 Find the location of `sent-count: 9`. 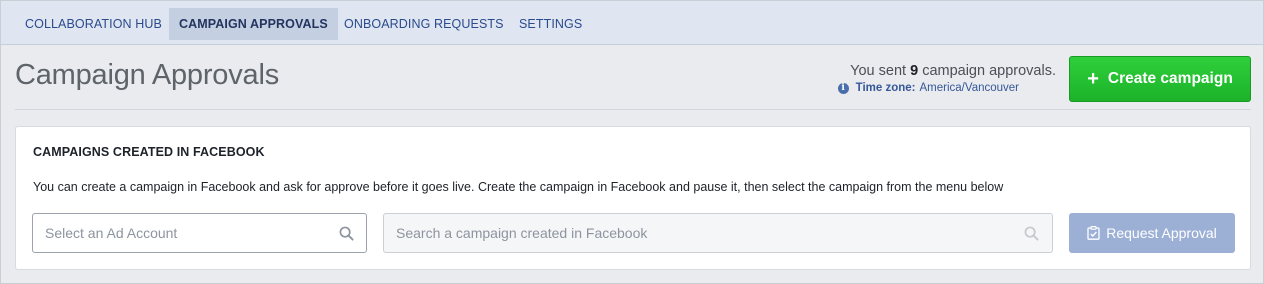

sent-count: 9 is located at coordinates (914, 71).